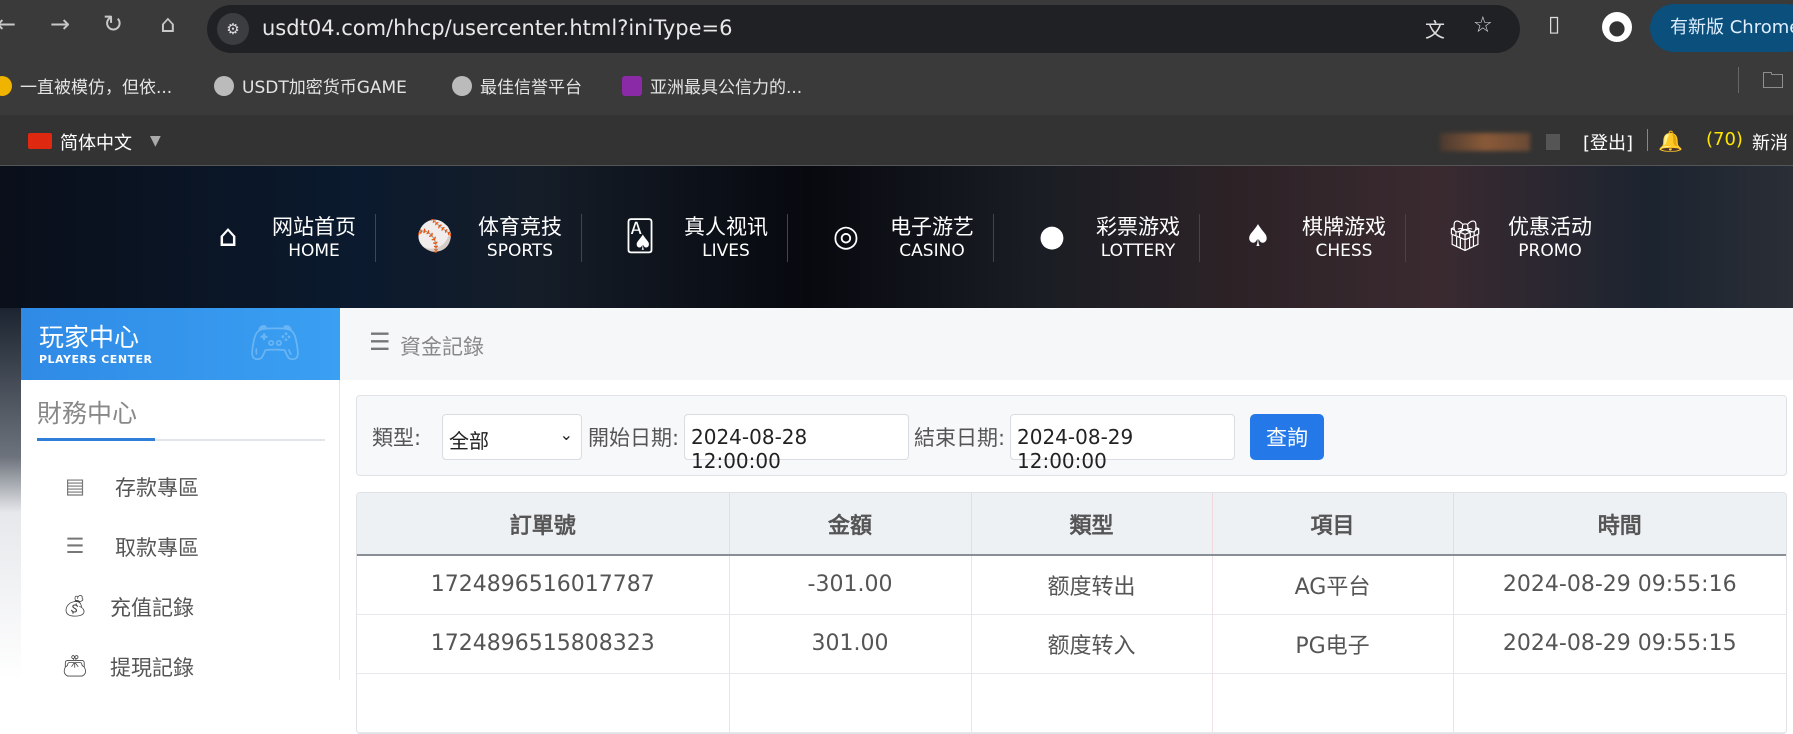 The height and width of the screenshot is (734, 1793). What do you see at coordinates (1333, 644) in the screenshot?
I see `item-cell: PG电子` at bounding box center [1333, 644].